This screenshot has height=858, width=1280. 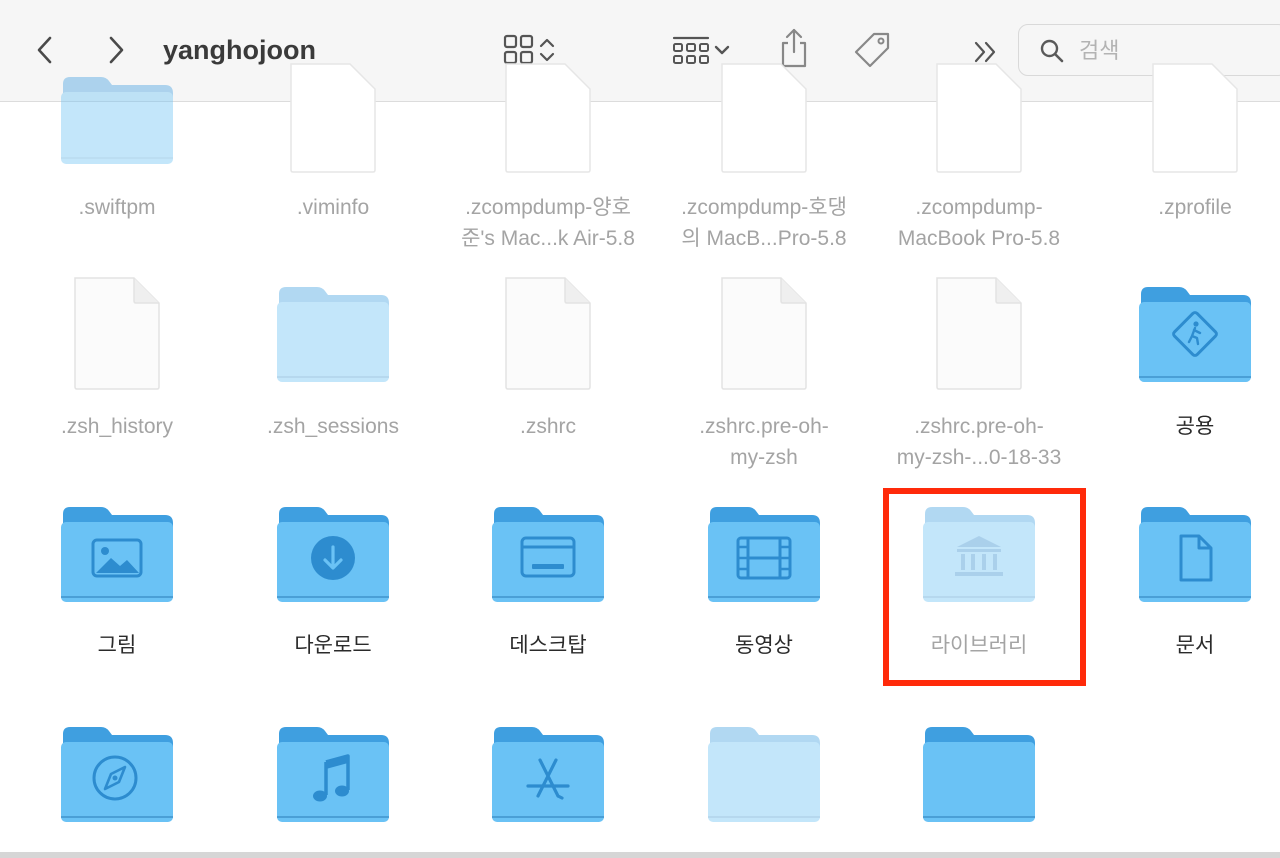 I want to click on compass-folder-icon, so click(x=117, y=774).